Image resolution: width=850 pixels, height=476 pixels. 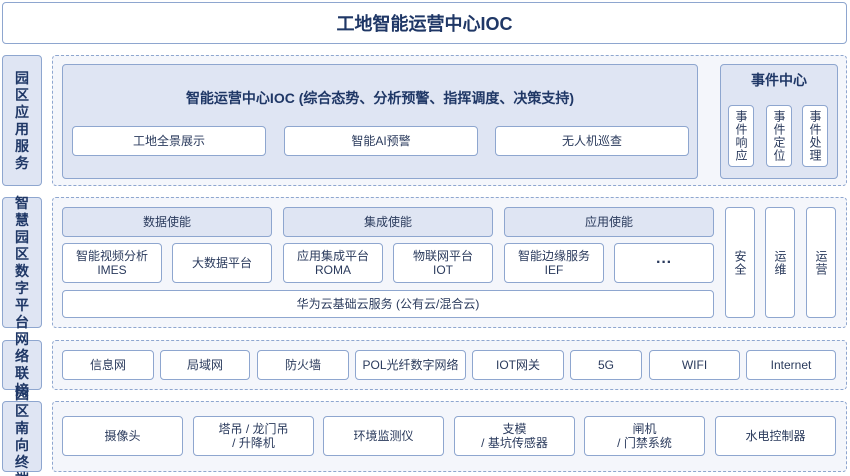 I want to click on terminal-env-monitor: 环境监测仪, so click(x=383, y=436).